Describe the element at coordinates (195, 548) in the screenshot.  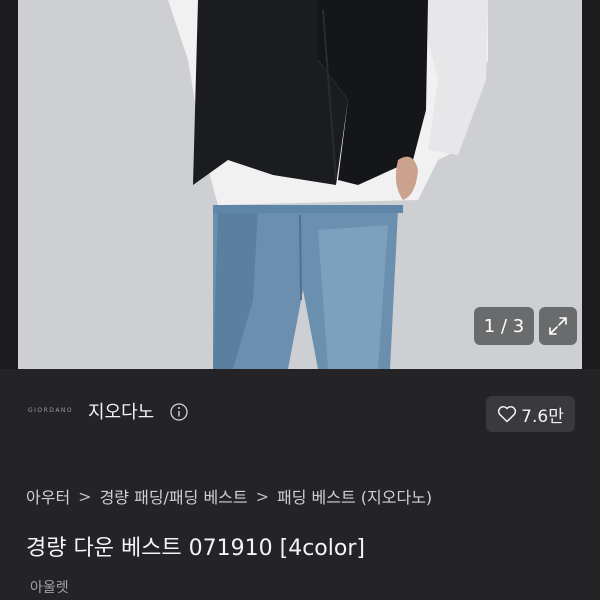
I see `product-title: 경량 다운 베스트 071910 [4color]` at that location.